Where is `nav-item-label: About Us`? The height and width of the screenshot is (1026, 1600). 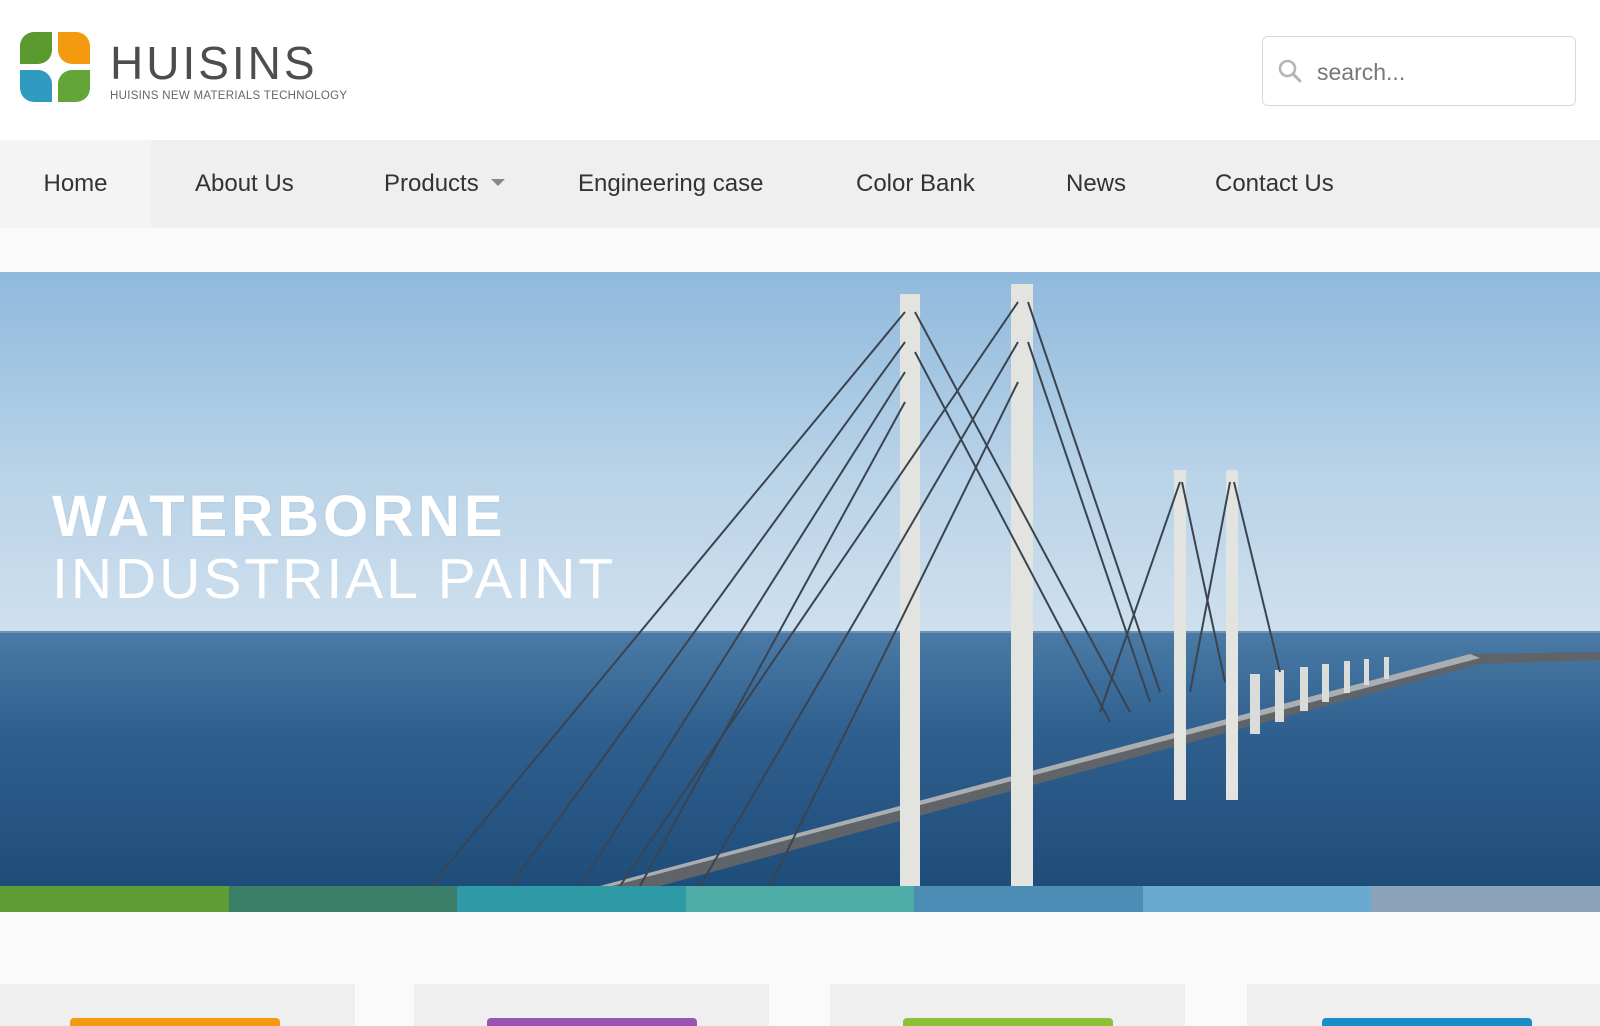
nav-item-label: About Us is located at coordinates (244, 183).